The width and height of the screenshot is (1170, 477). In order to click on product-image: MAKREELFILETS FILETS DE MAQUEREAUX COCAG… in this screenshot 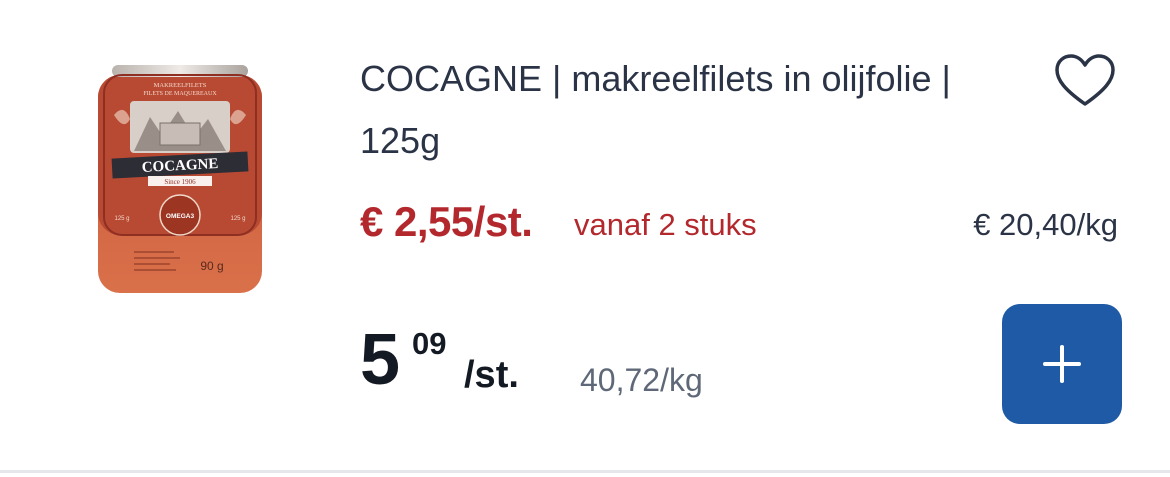, I will do `click(180, 177)`.